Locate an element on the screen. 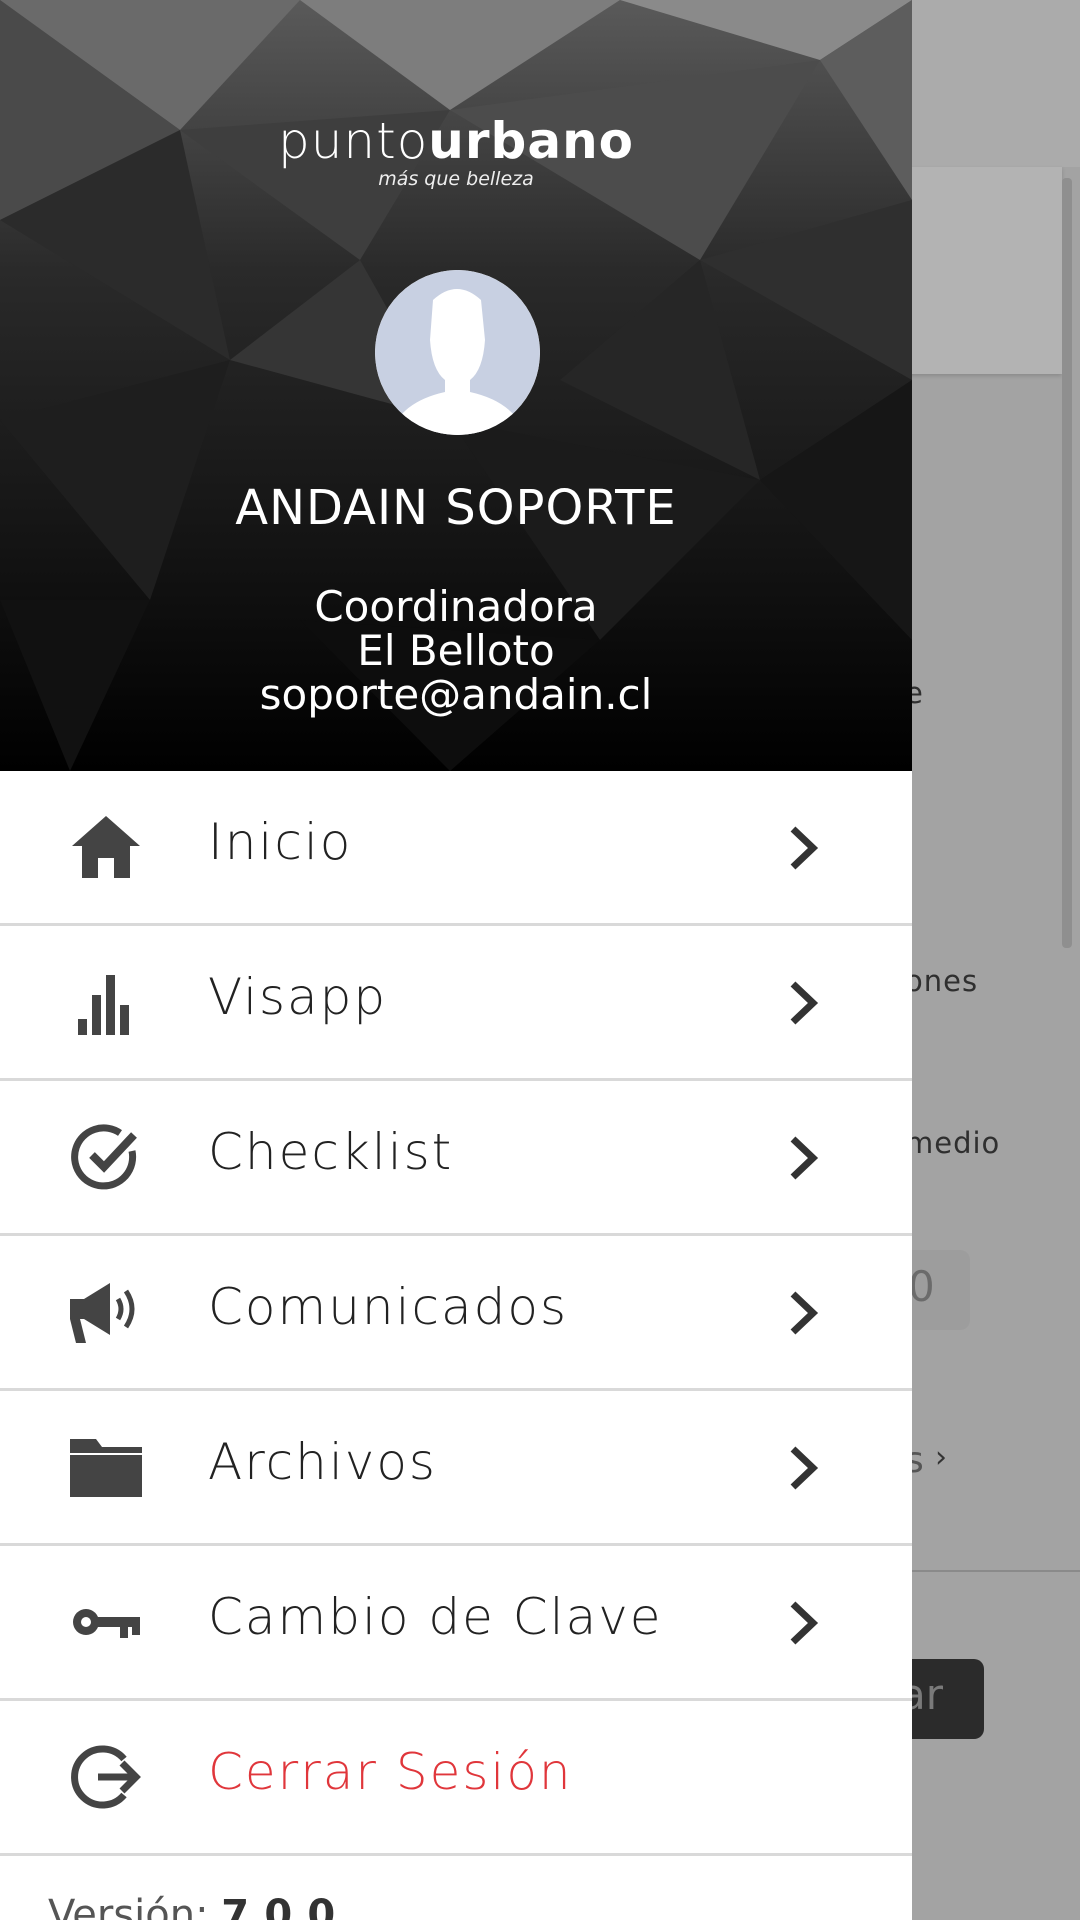 This screenshot has height=1920, width=1080. menu-label: Archivos is located at coordinates (322, 1462).